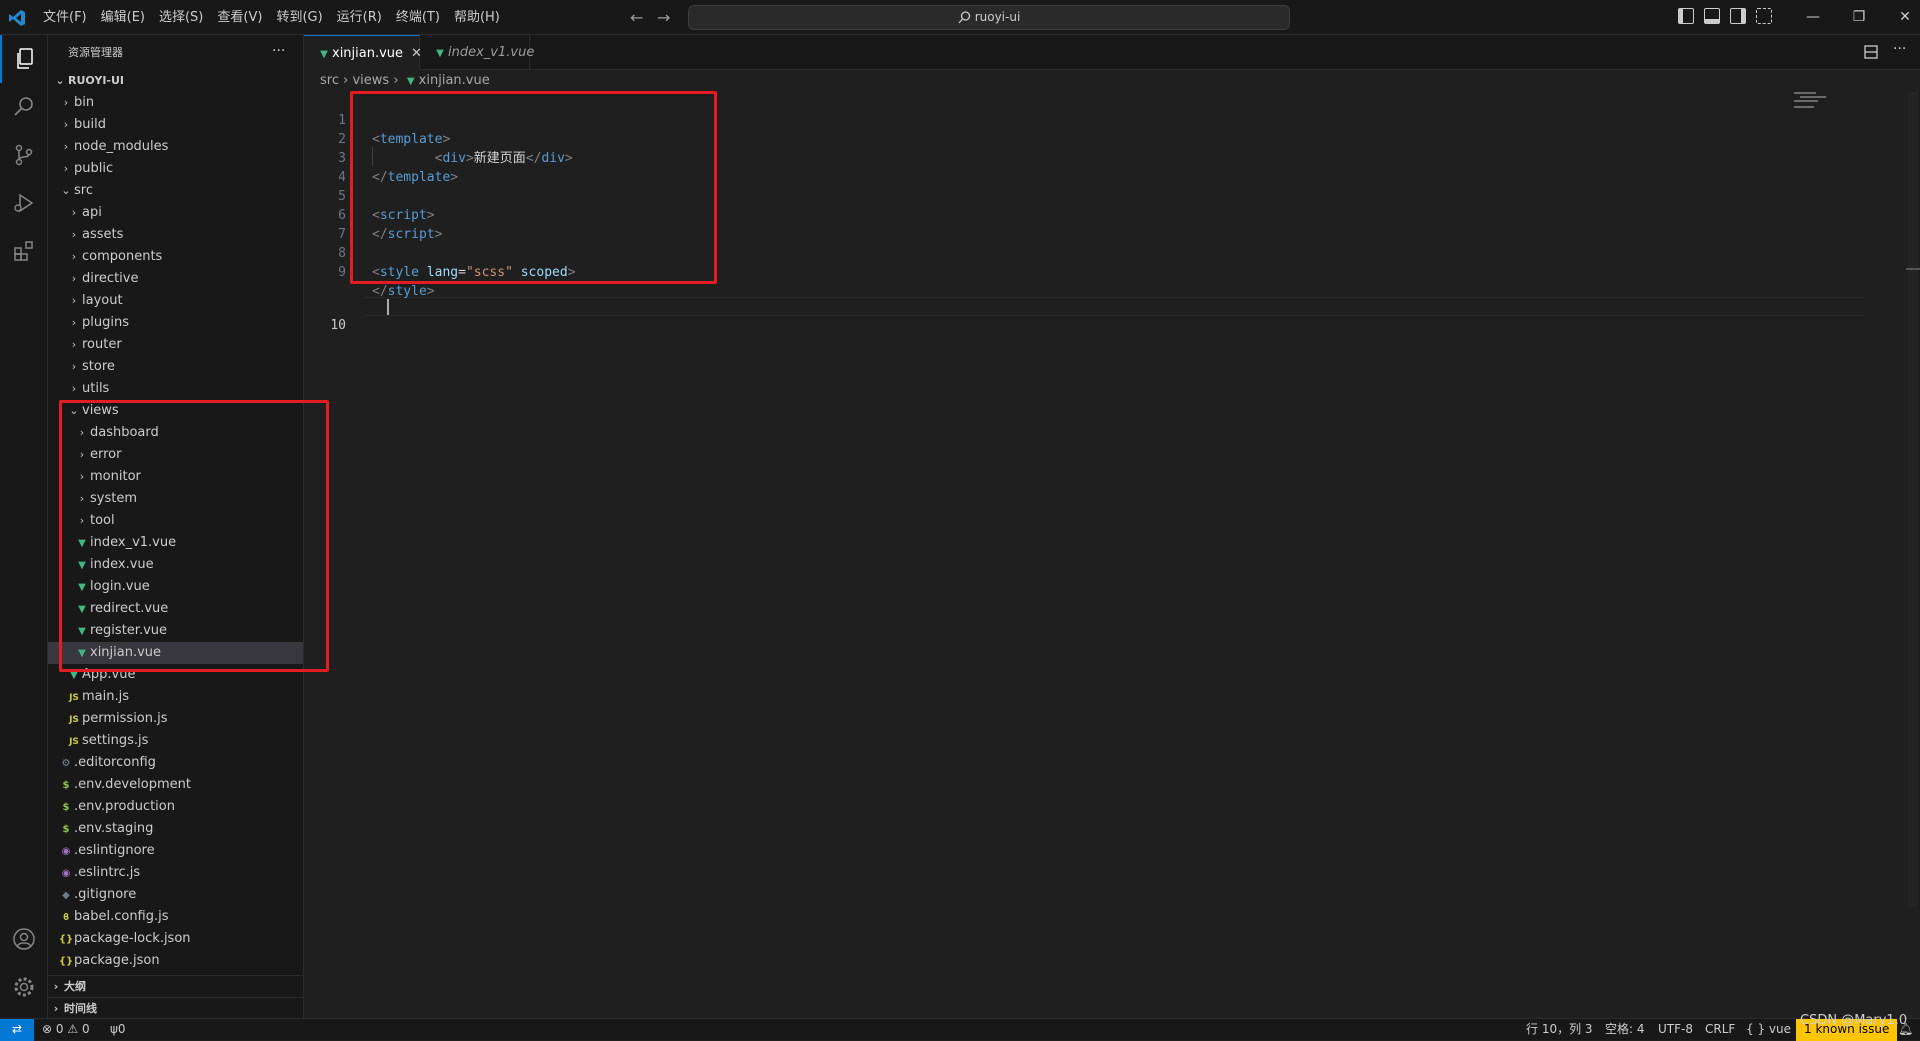 Image resolution: width=1920 pixels, height=1041 pixels. What do you see at coordinates (175, 125) in the screenshot?
I see `tree-folder: › build` at bounding box center [175, 125].